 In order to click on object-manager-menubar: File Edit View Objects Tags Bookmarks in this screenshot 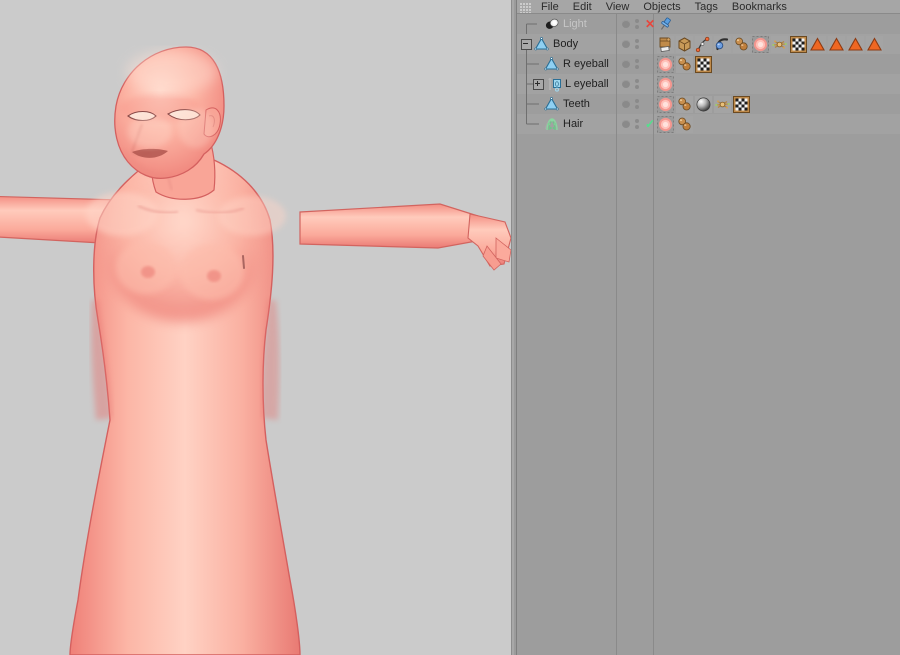, I will do `click(708, 7)`.